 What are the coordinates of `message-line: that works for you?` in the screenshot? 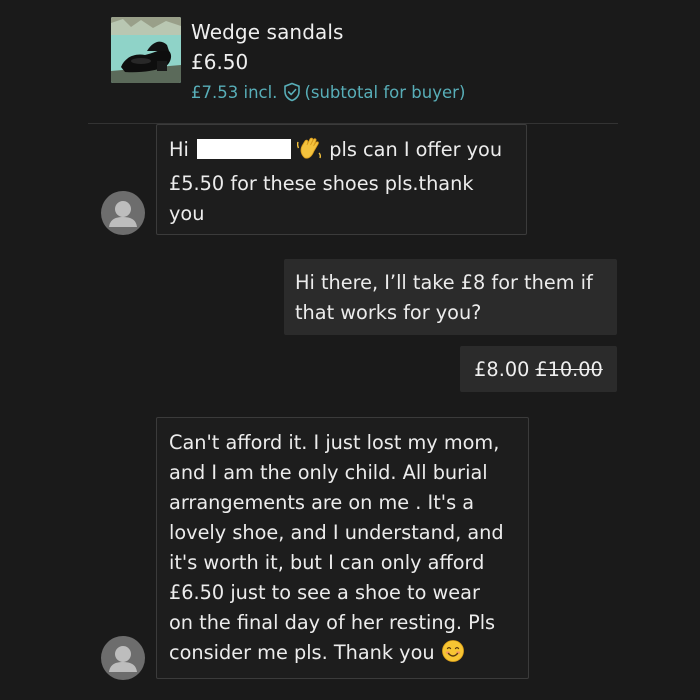 It's located at (388, 312).